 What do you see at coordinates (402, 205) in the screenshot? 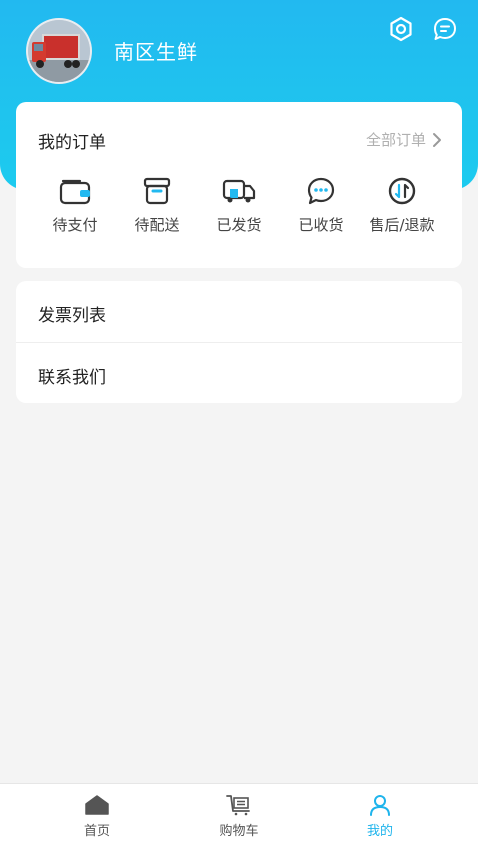
I see `order-status-after-sales: 售后/退款` at bounding box center [402, 205].